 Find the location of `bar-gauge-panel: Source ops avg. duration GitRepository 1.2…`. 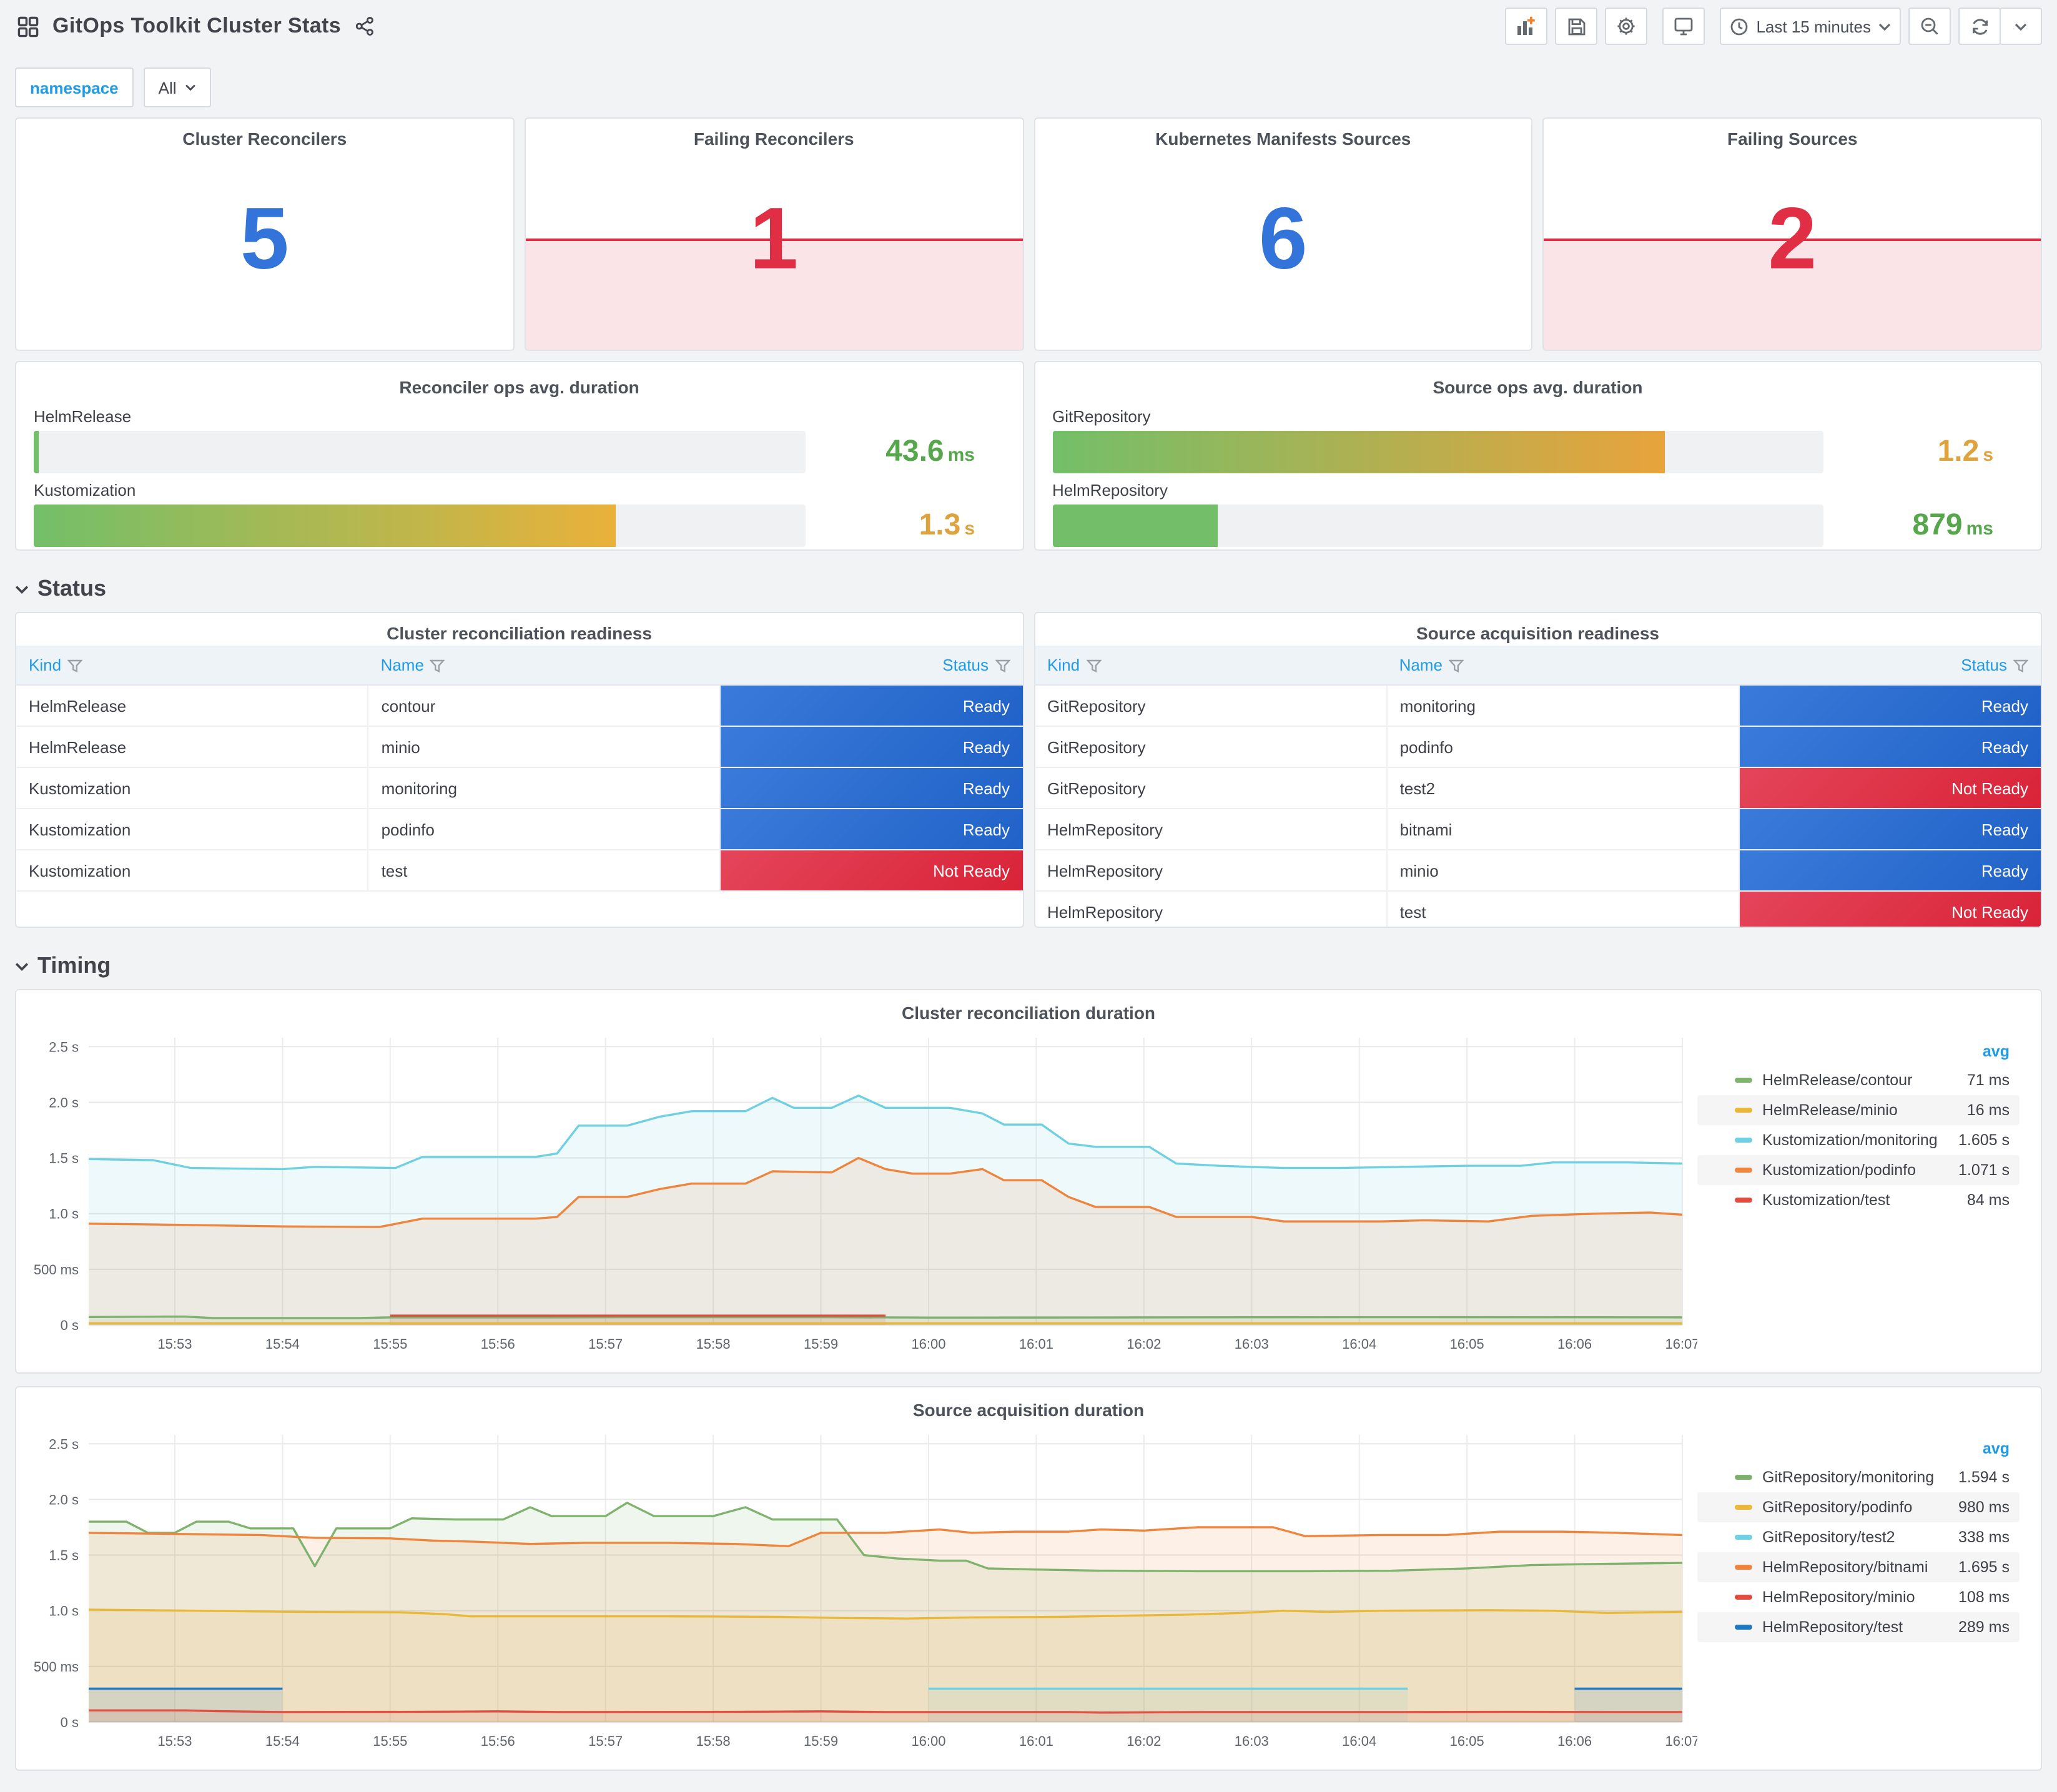

bar-gauge-panel: Source ops avg. duration GitRepository 1.2… is located at coordinates (1537, 456).